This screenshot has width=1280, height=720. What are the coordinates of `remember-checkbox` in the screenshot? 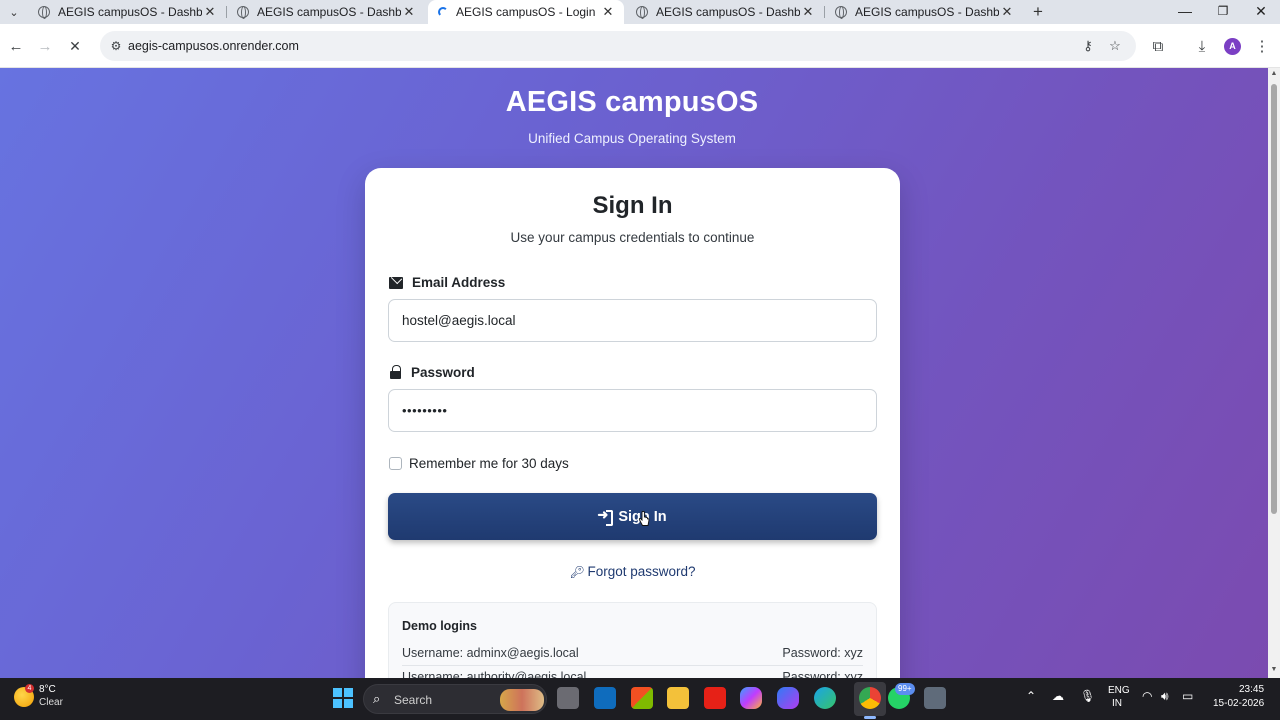 It's located at (395, 463).